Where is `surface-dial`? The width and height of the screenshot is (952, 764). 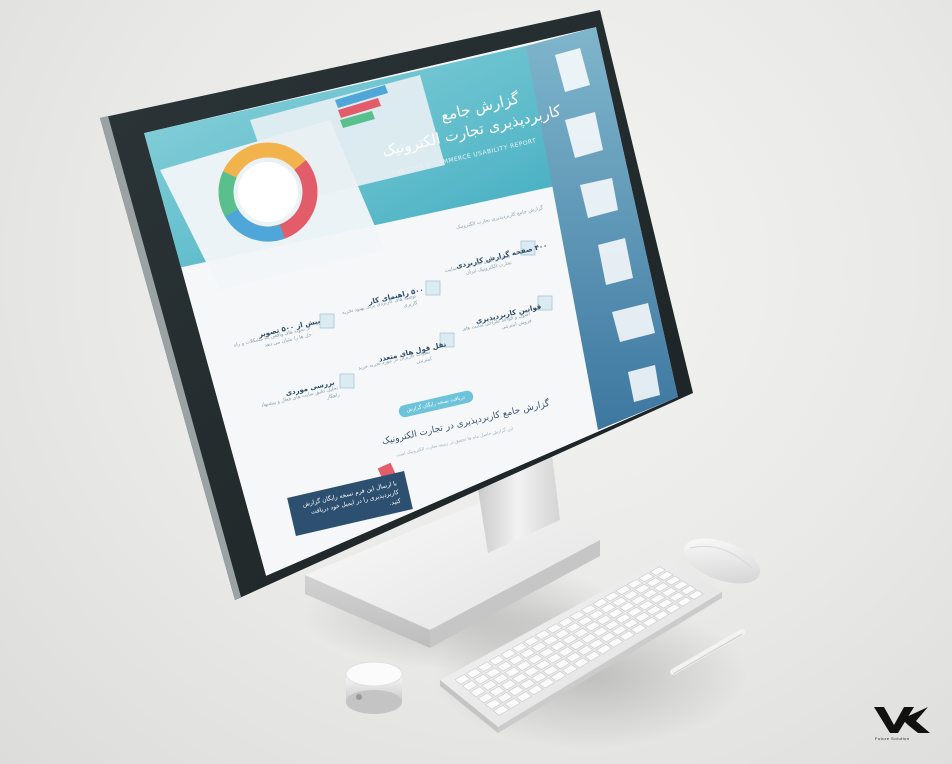 surface-dial is located at coordinates (374, 687).